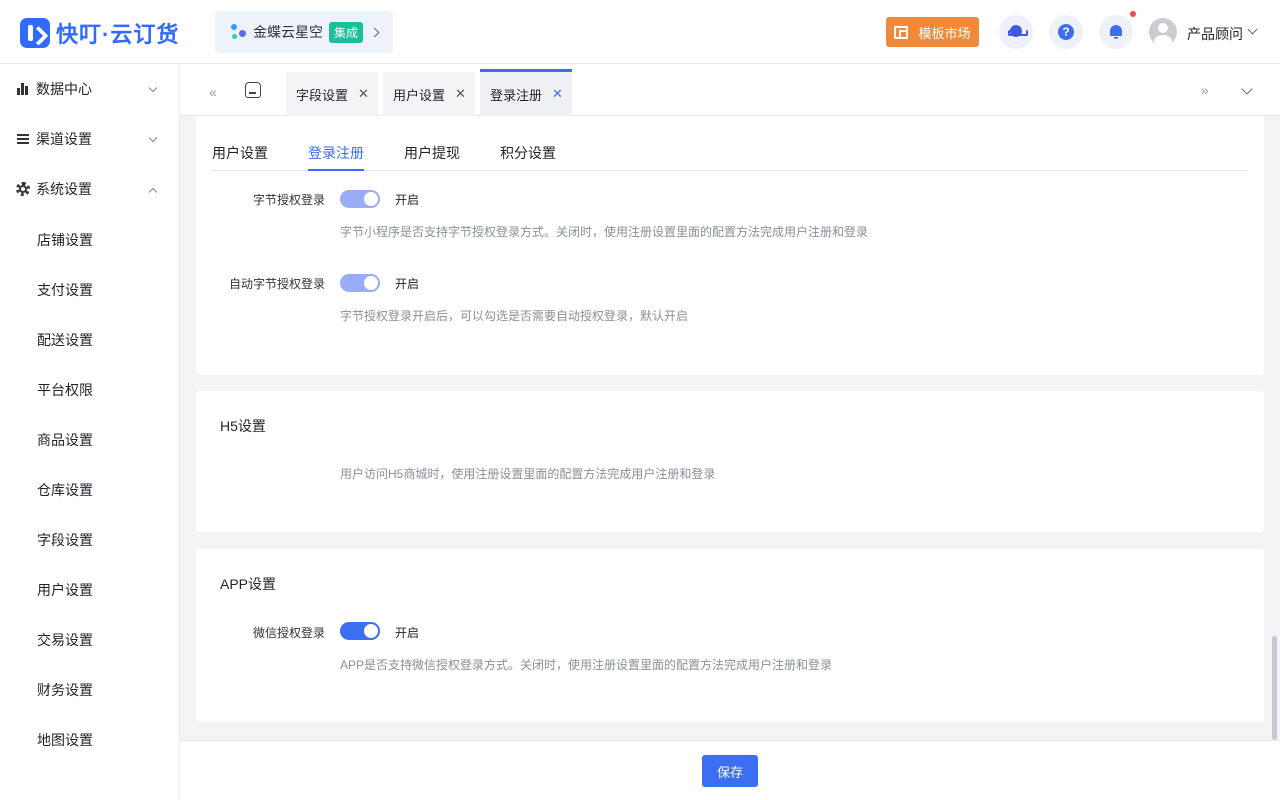 This screenshot has width=1280, height=800. What do you see at coordinates (346, 32) in the screenshot?
I see `integration-badge: 集成` at bounding box center [346, 32].